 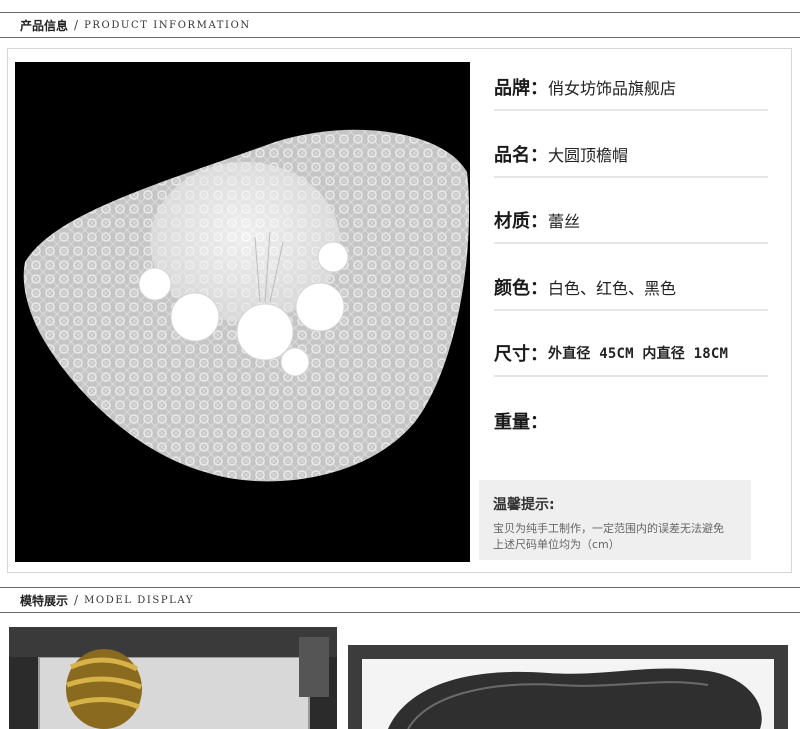 What do you see at coordinates (521, 354) in the screenshot?
I see `size-label: 尺寸：` at bounding box center [521, 354].